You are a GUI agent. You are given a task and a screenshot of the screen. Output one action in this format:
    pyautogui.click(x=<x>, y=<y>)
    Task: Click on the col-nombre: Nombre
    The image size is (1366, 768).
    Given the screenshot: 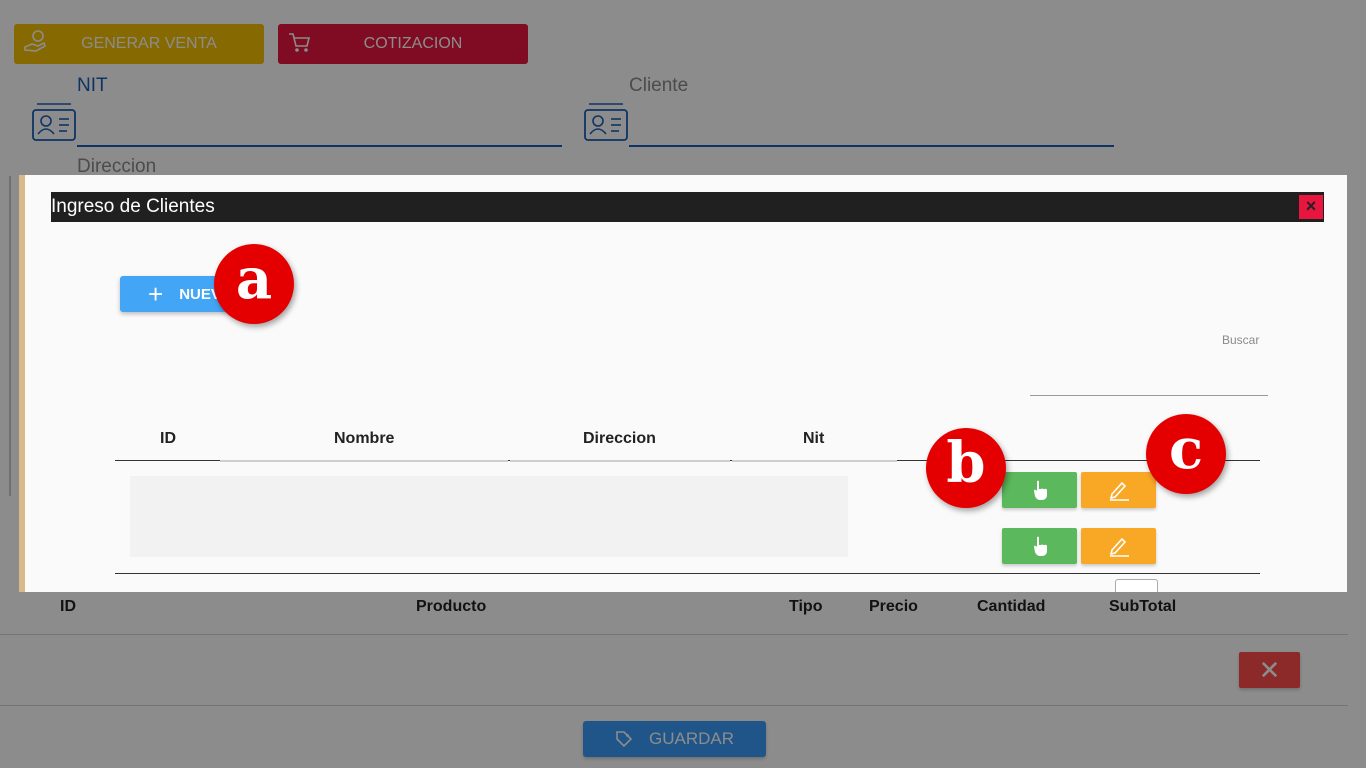 What is the action you would take?
    pyautogui.click(x=364, y=438)
    